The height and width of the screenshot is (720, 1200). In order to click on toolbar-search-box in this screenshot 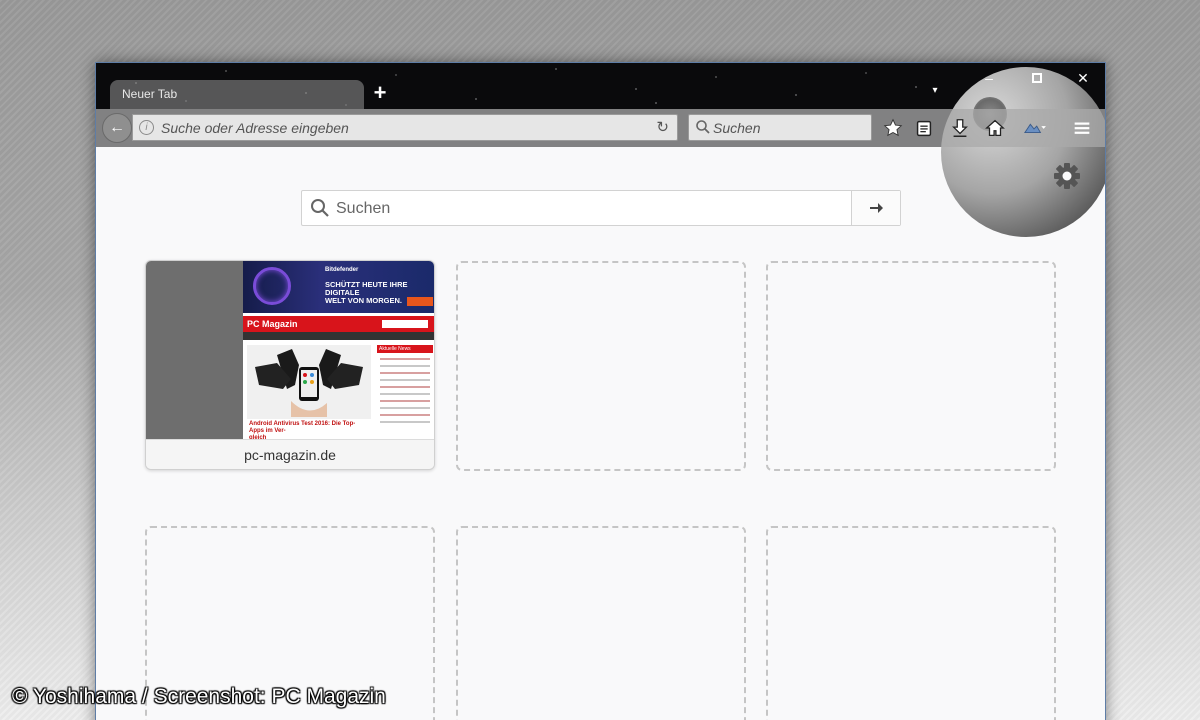, I will do `click(780, 127)`.